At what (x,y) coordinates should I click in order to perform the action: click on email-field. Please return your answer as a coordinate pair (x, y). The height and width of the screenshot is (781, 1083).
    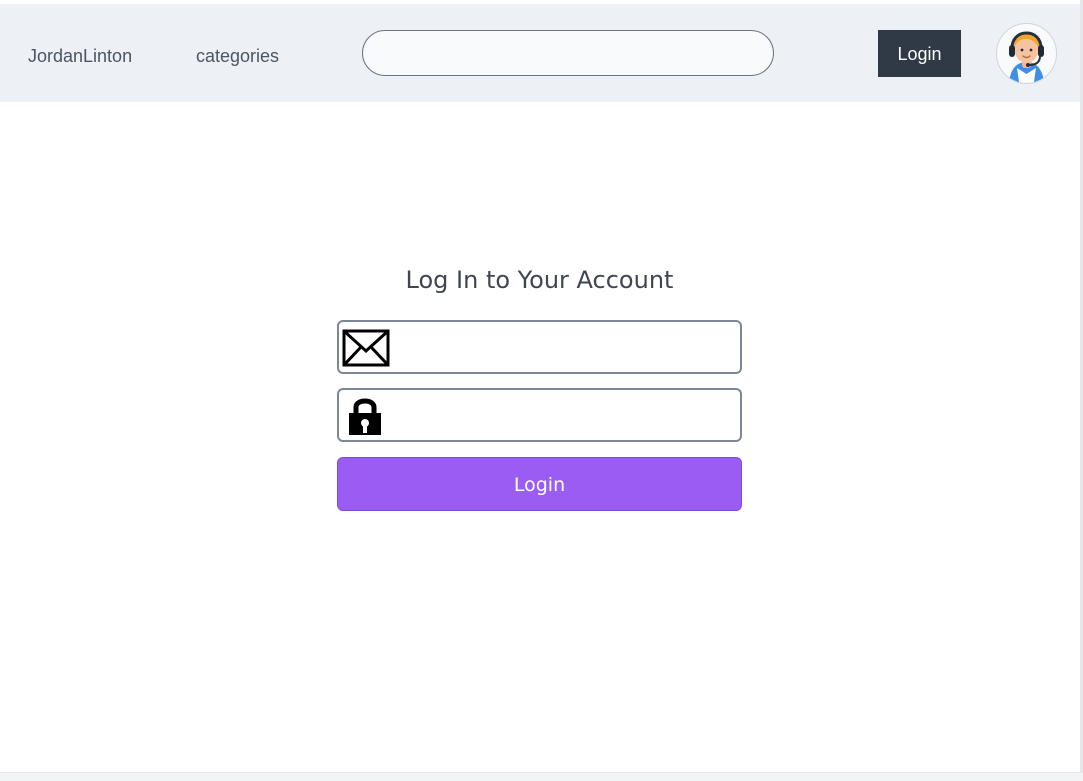
    Looking at the image, I should click on (539, 347).